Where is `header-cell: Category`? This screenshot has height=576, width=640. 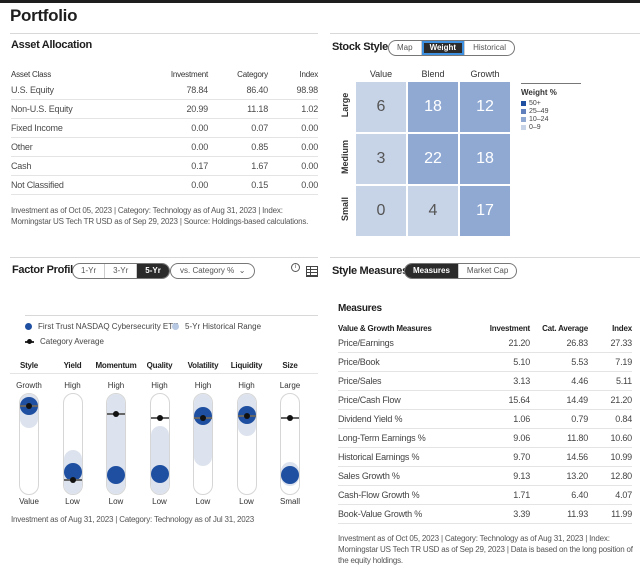 header-cell: Category is located at coordinates (252, 74).